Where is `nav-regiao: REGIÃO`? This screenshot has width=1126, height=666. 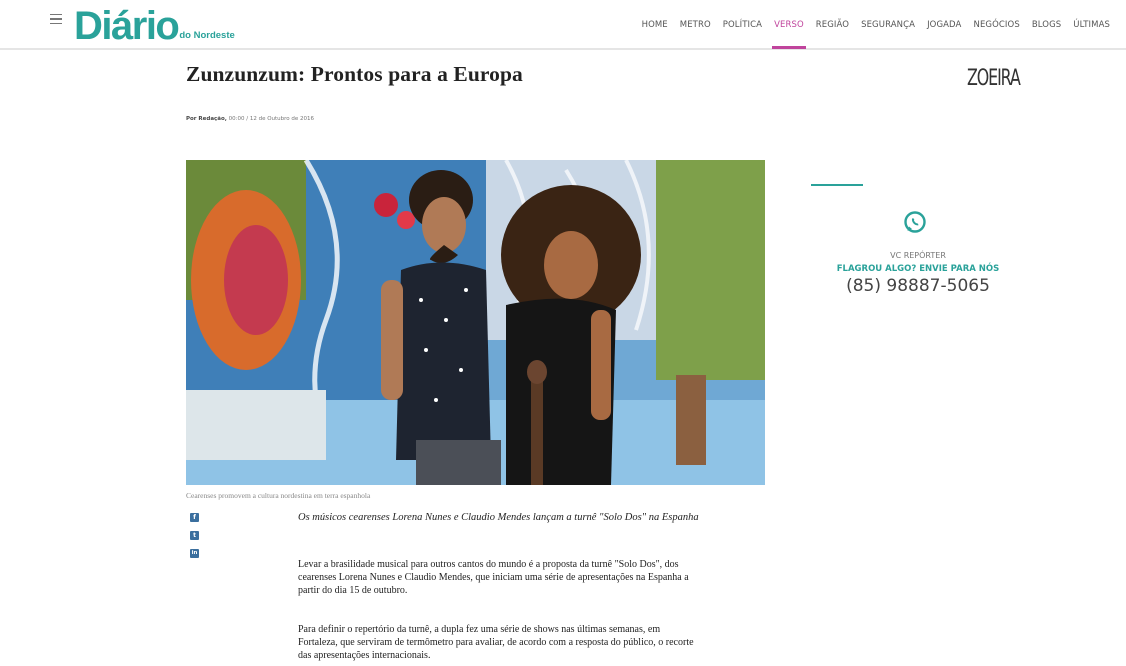 nav-regiao: REGIÃO is located at coordinates (832, 25).